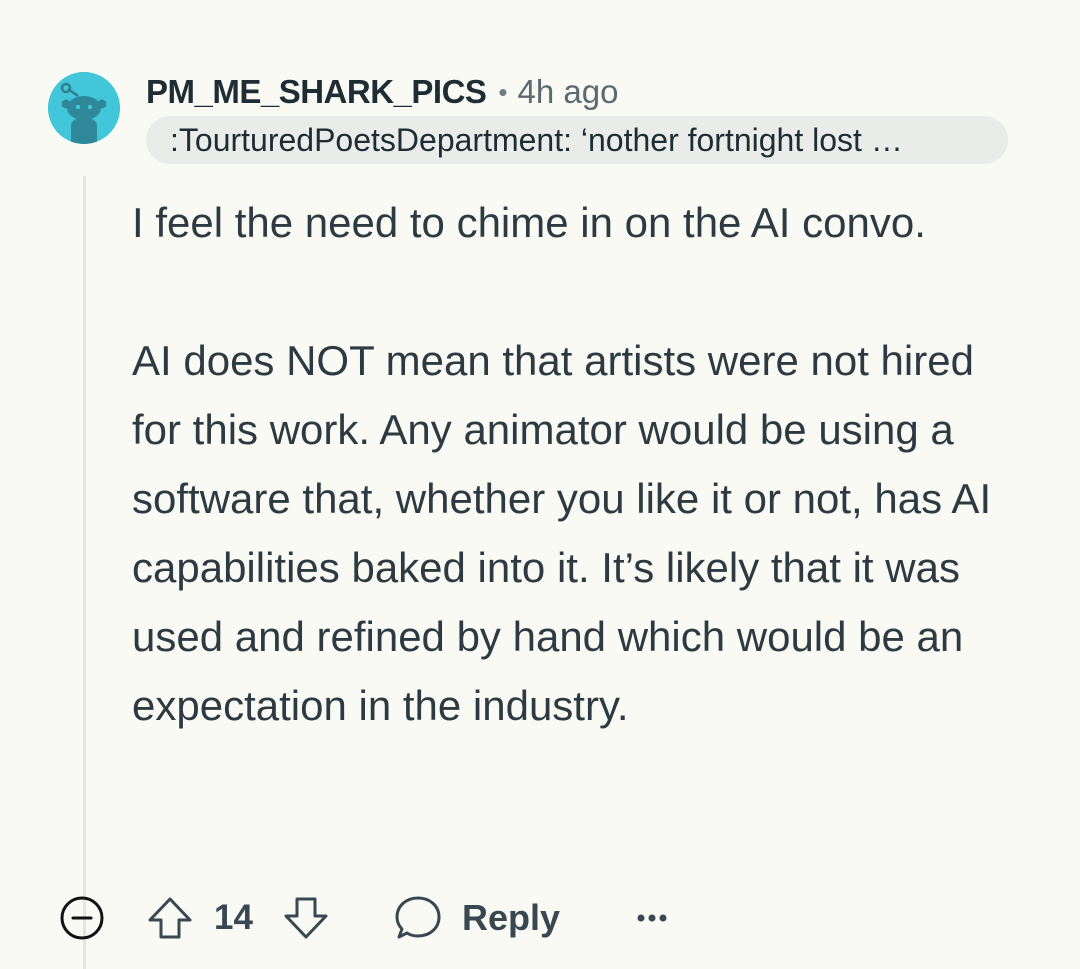 This screenshot has height=969, width=1080. I want to click on downvote-button, so click(306, 918).